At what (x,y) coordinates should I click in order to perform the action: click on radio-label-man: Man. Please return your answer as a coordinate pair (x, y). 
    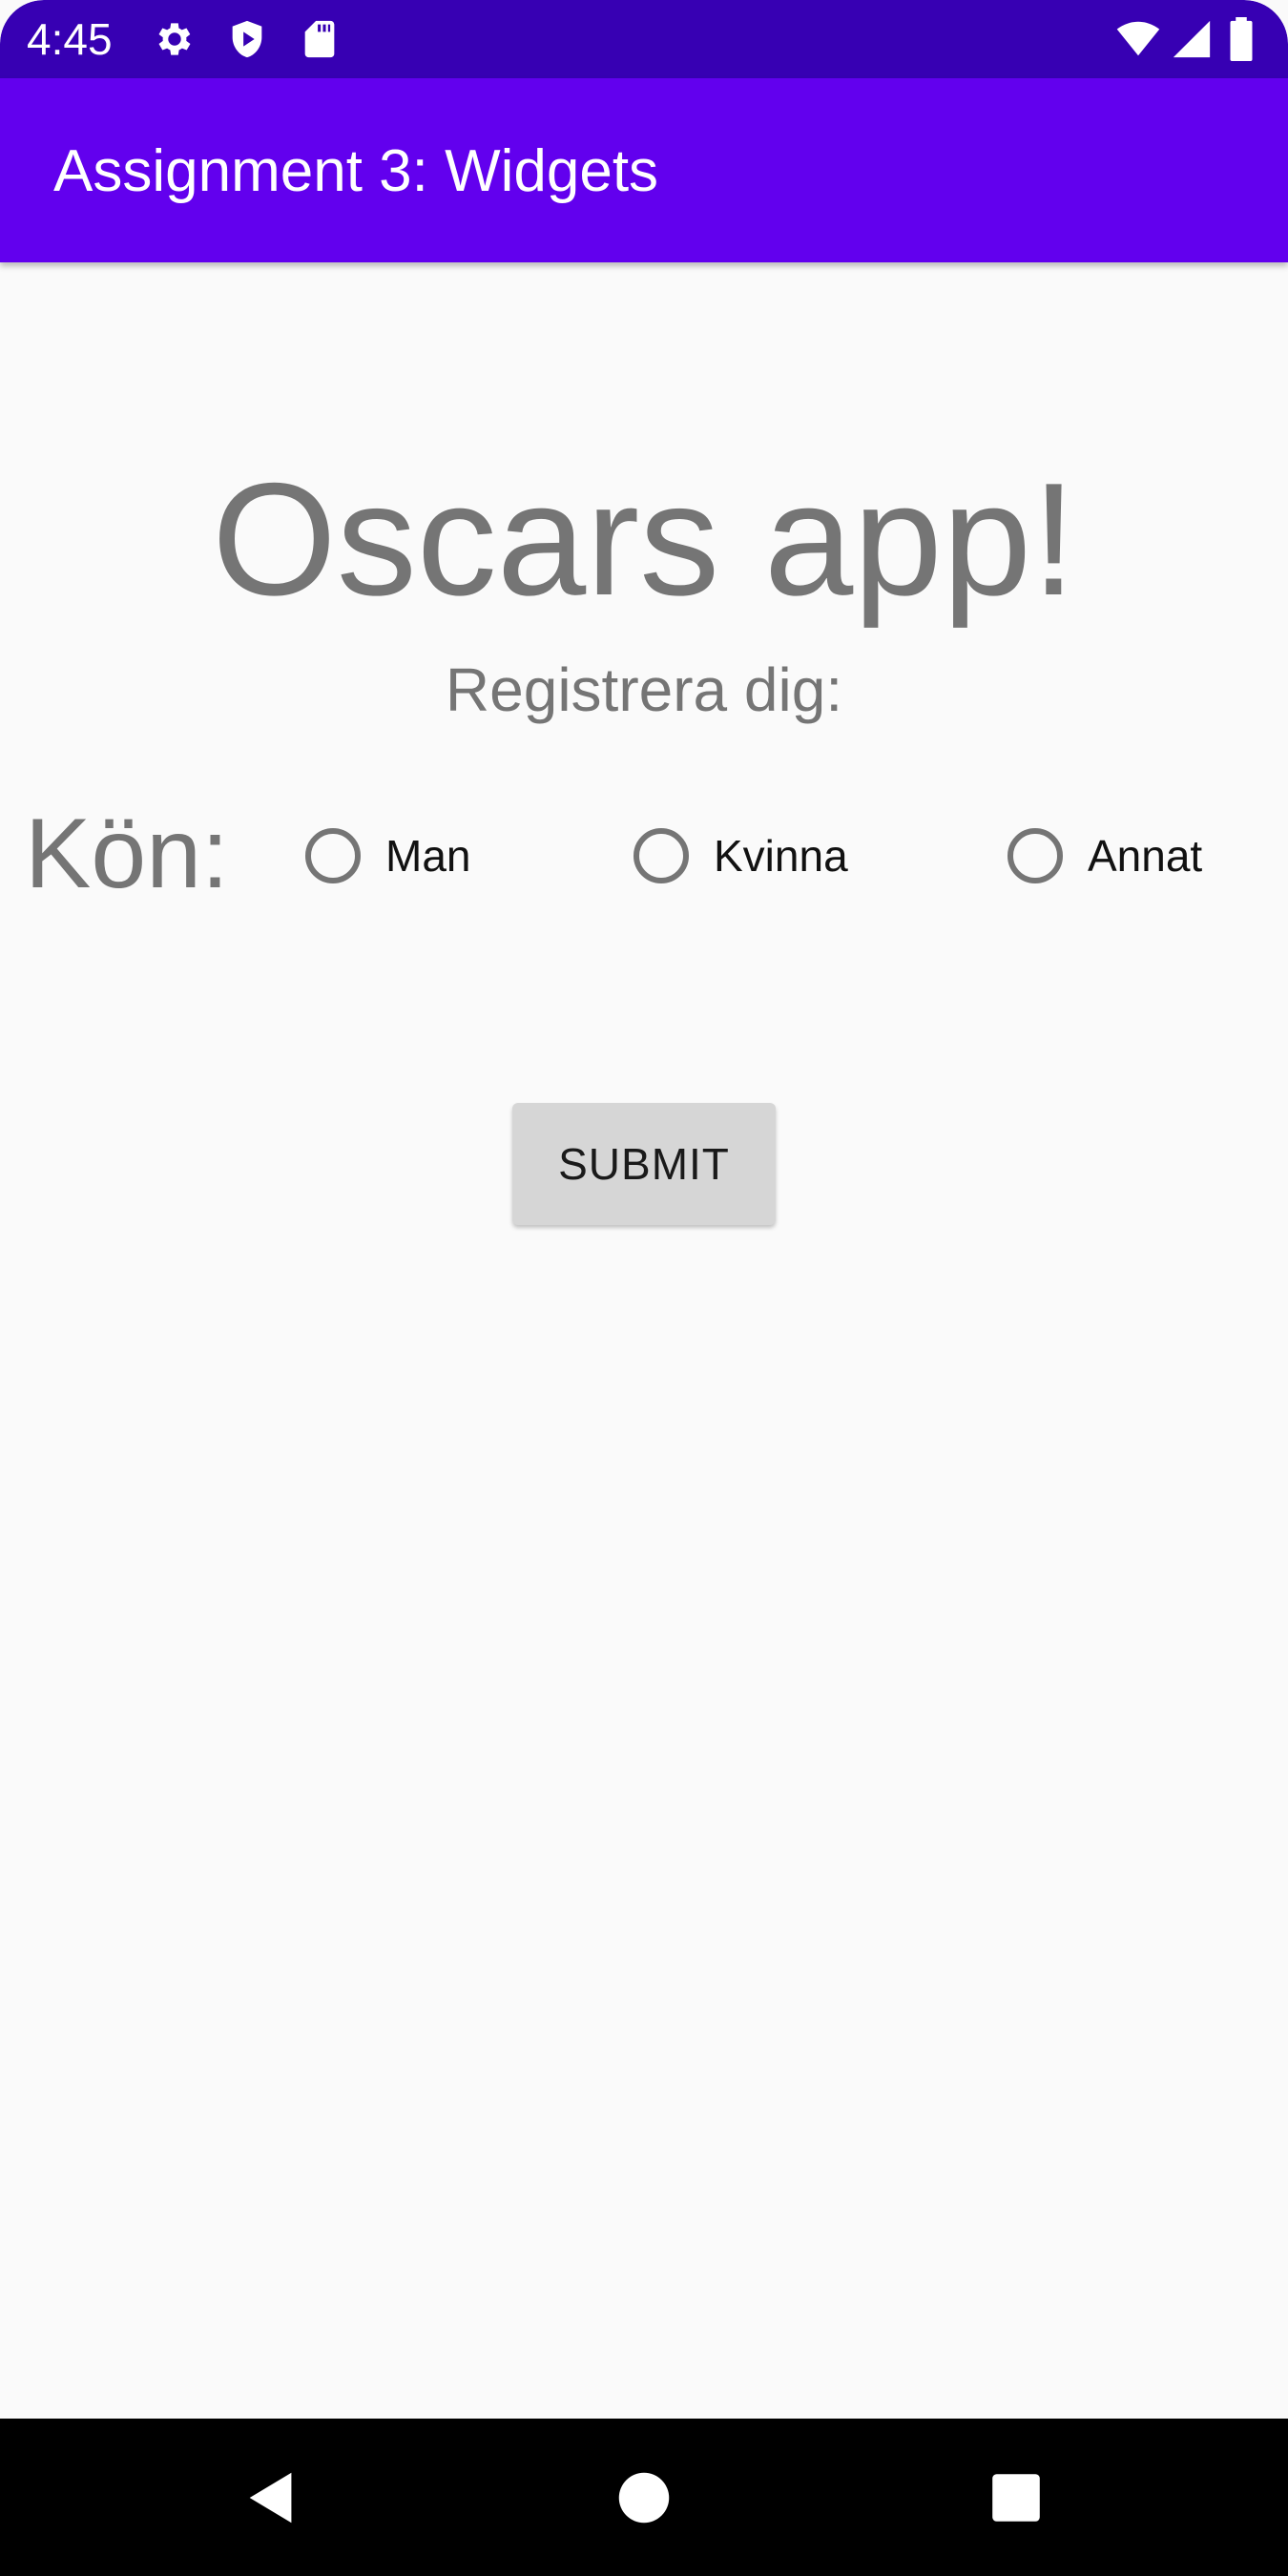
    Looking at the image, I should click on (428, 856).